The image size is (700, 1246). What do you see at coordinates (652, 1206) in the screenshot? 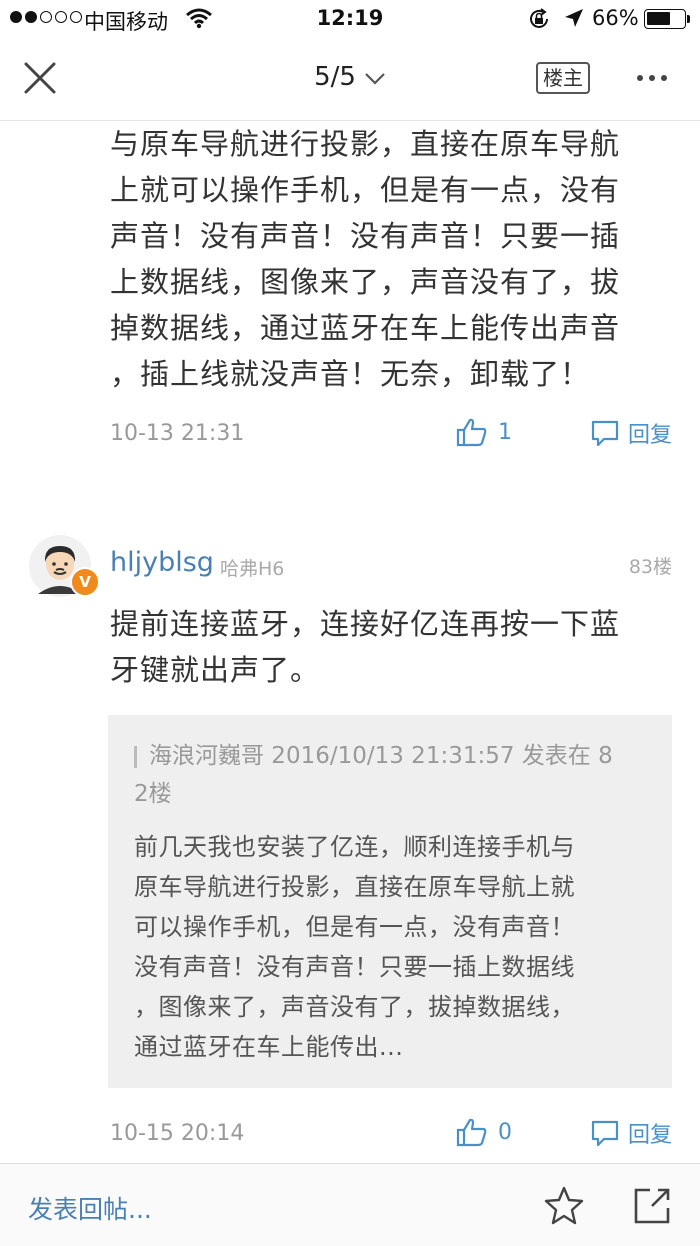
I see `share-icon` at bounding box center [652, 1206].